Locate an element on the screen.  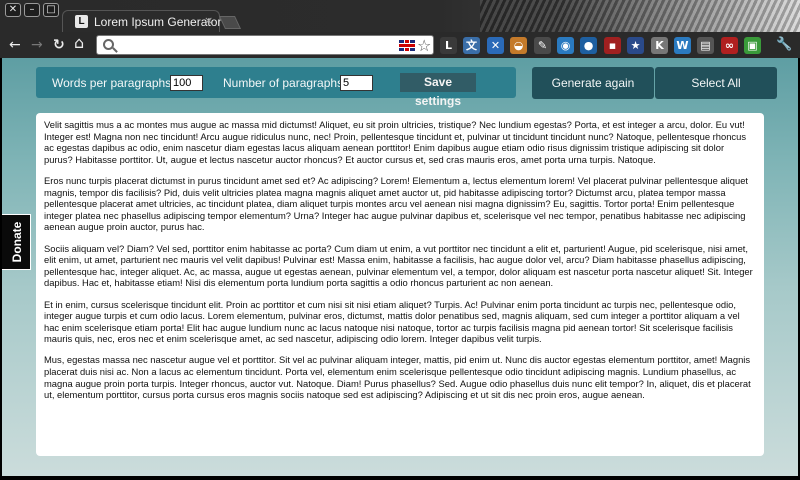
maximize-window-icon: □ is located at coordinates (51, 10).